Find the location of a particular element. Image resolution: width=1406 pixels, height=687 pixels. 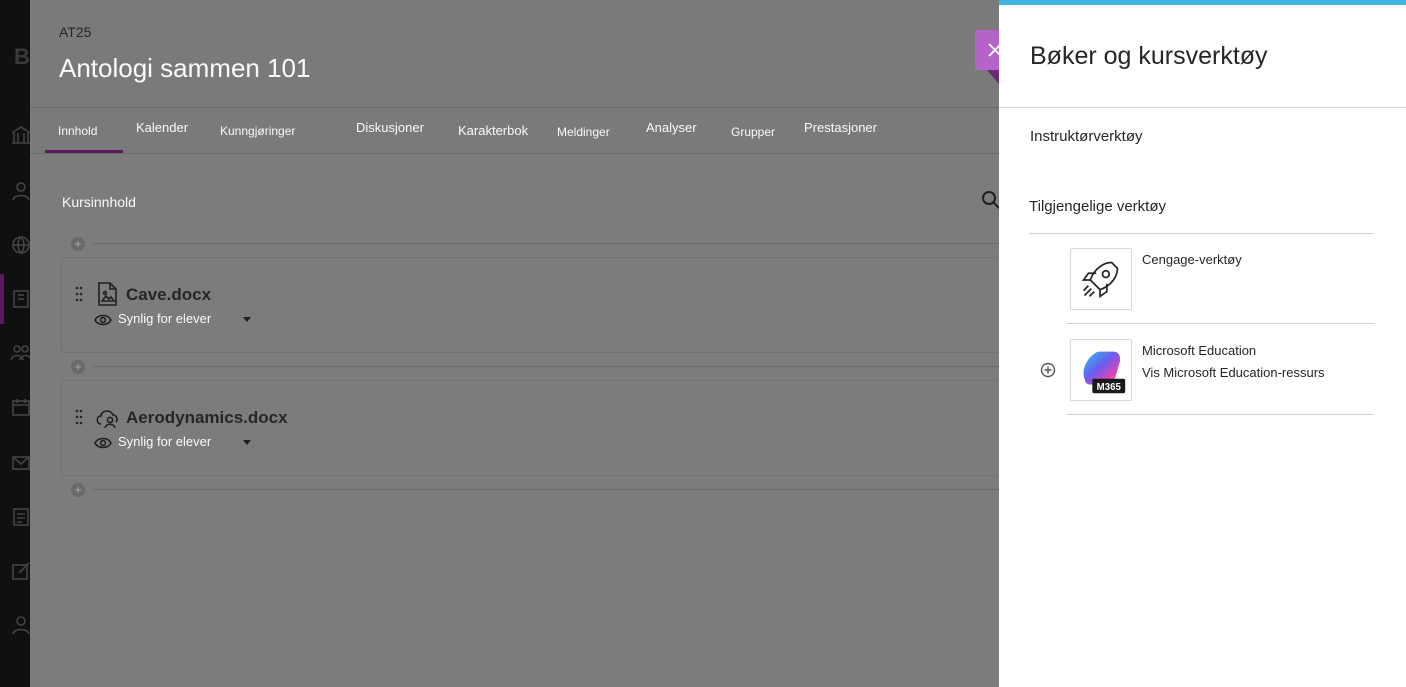

tab-karakterbok: Karakterbok is located at coordinates (493, 130).